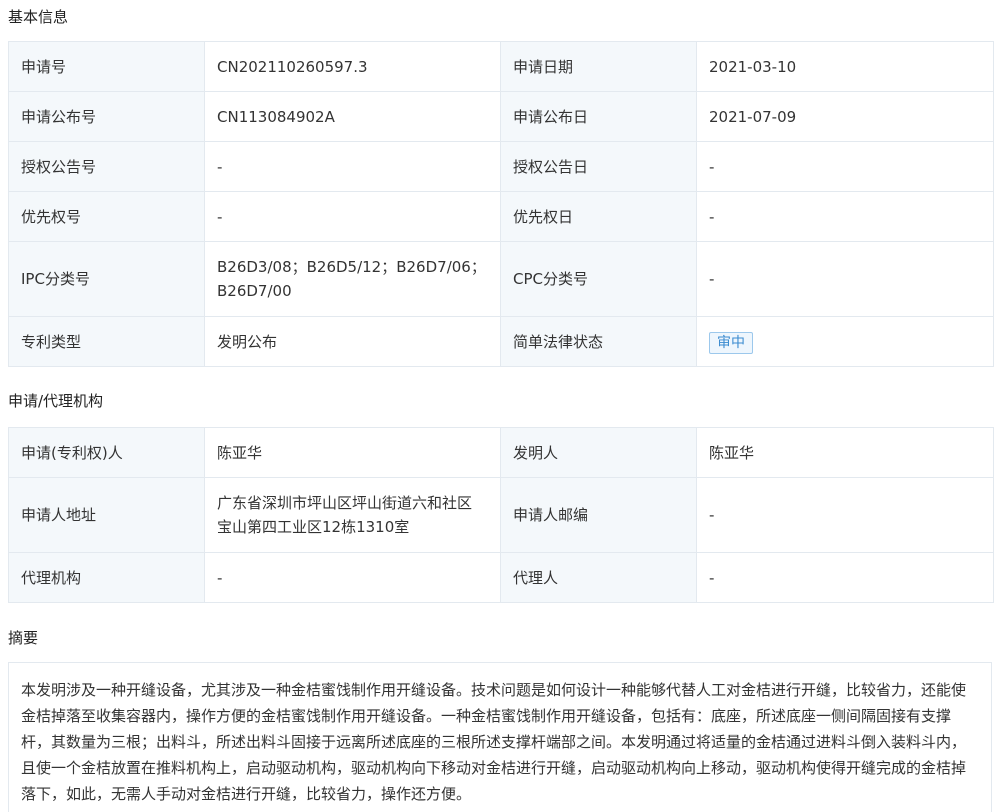 The image size is (996, 812). Describe the element at coordinates (254, 291) in the screenshot. I see `ipc-value-line-2: B26D7/00` at that location.